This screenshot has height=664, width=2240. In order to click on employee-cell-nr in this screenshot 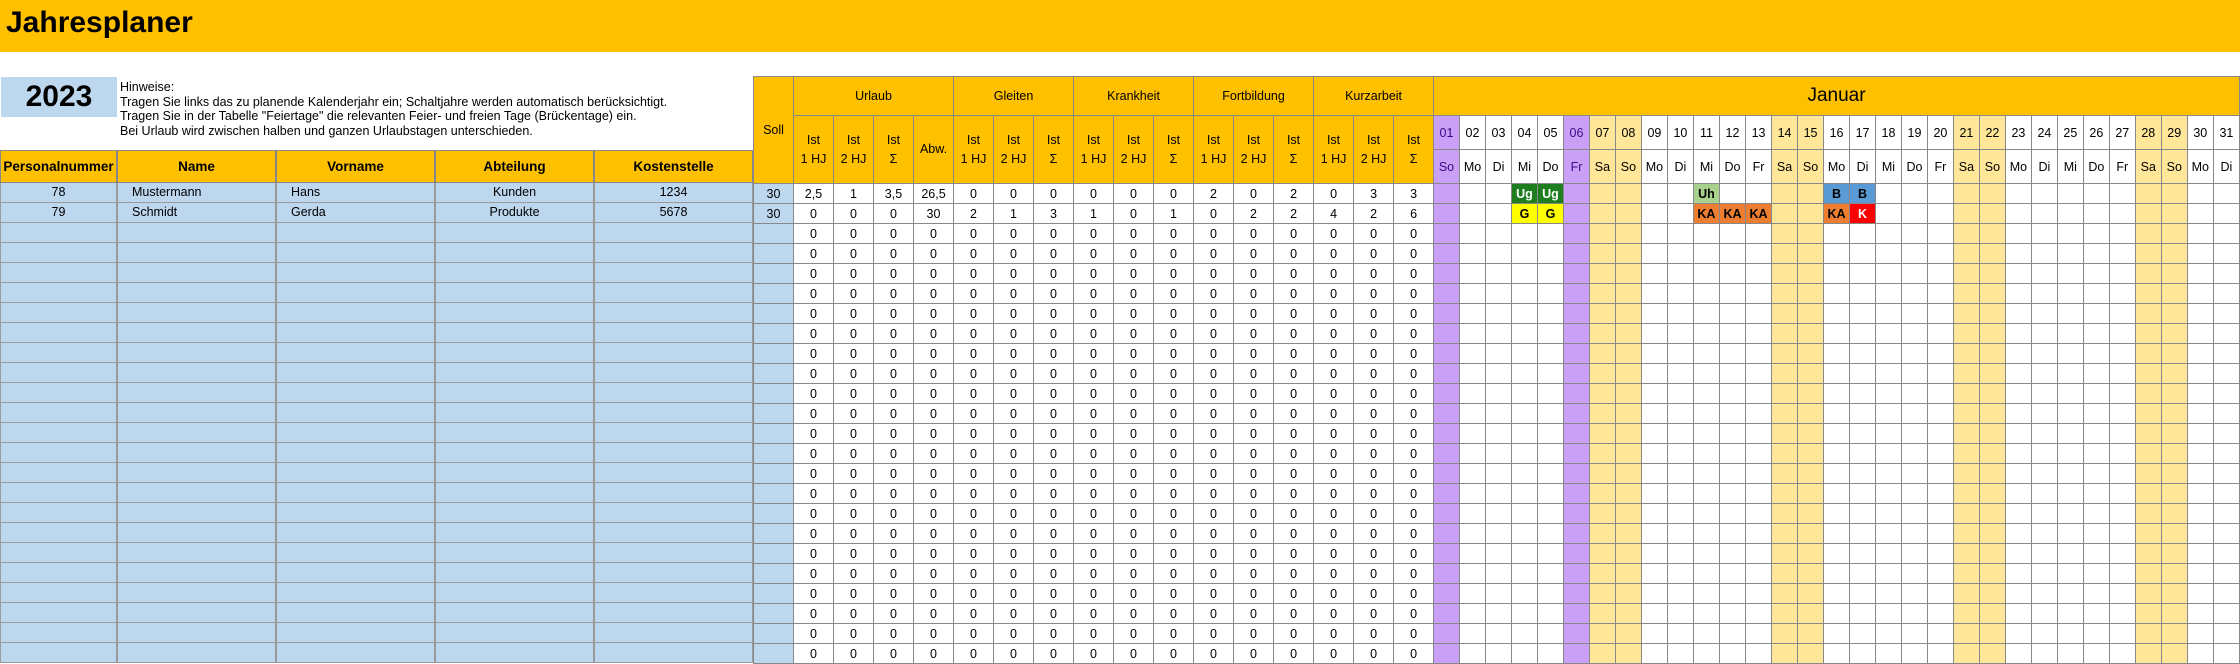, I will do `click(58, 633)`.